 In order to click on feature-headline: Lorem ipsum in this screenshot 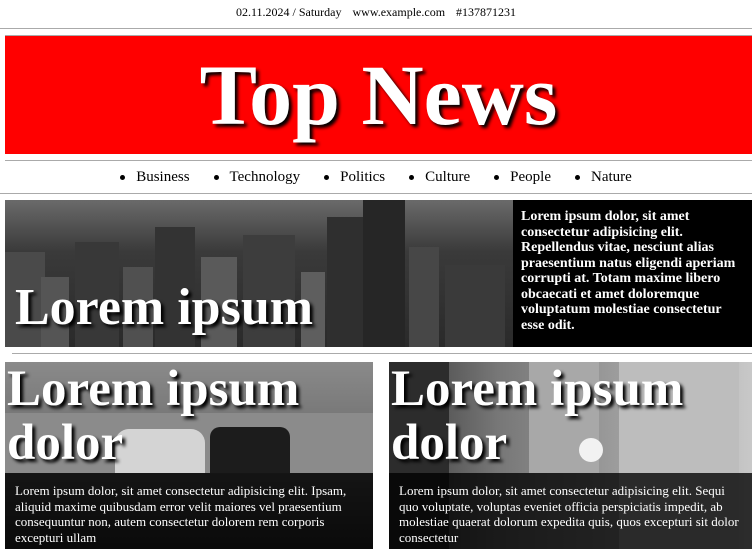, I will do `click(164, 308)`.